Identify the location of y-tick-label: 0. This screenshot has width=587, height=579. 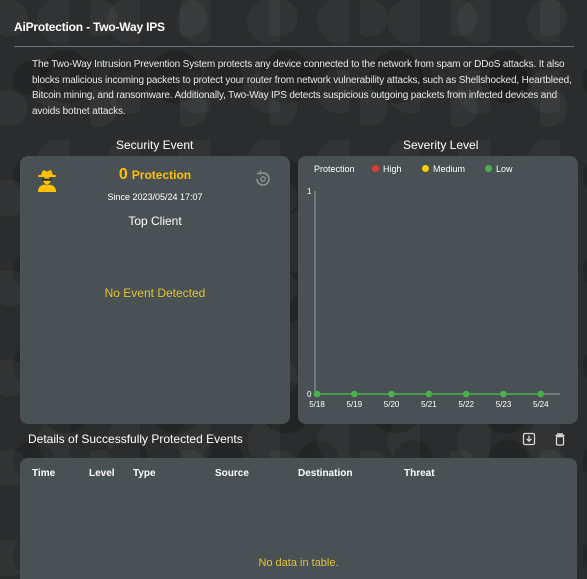
(309, 394).